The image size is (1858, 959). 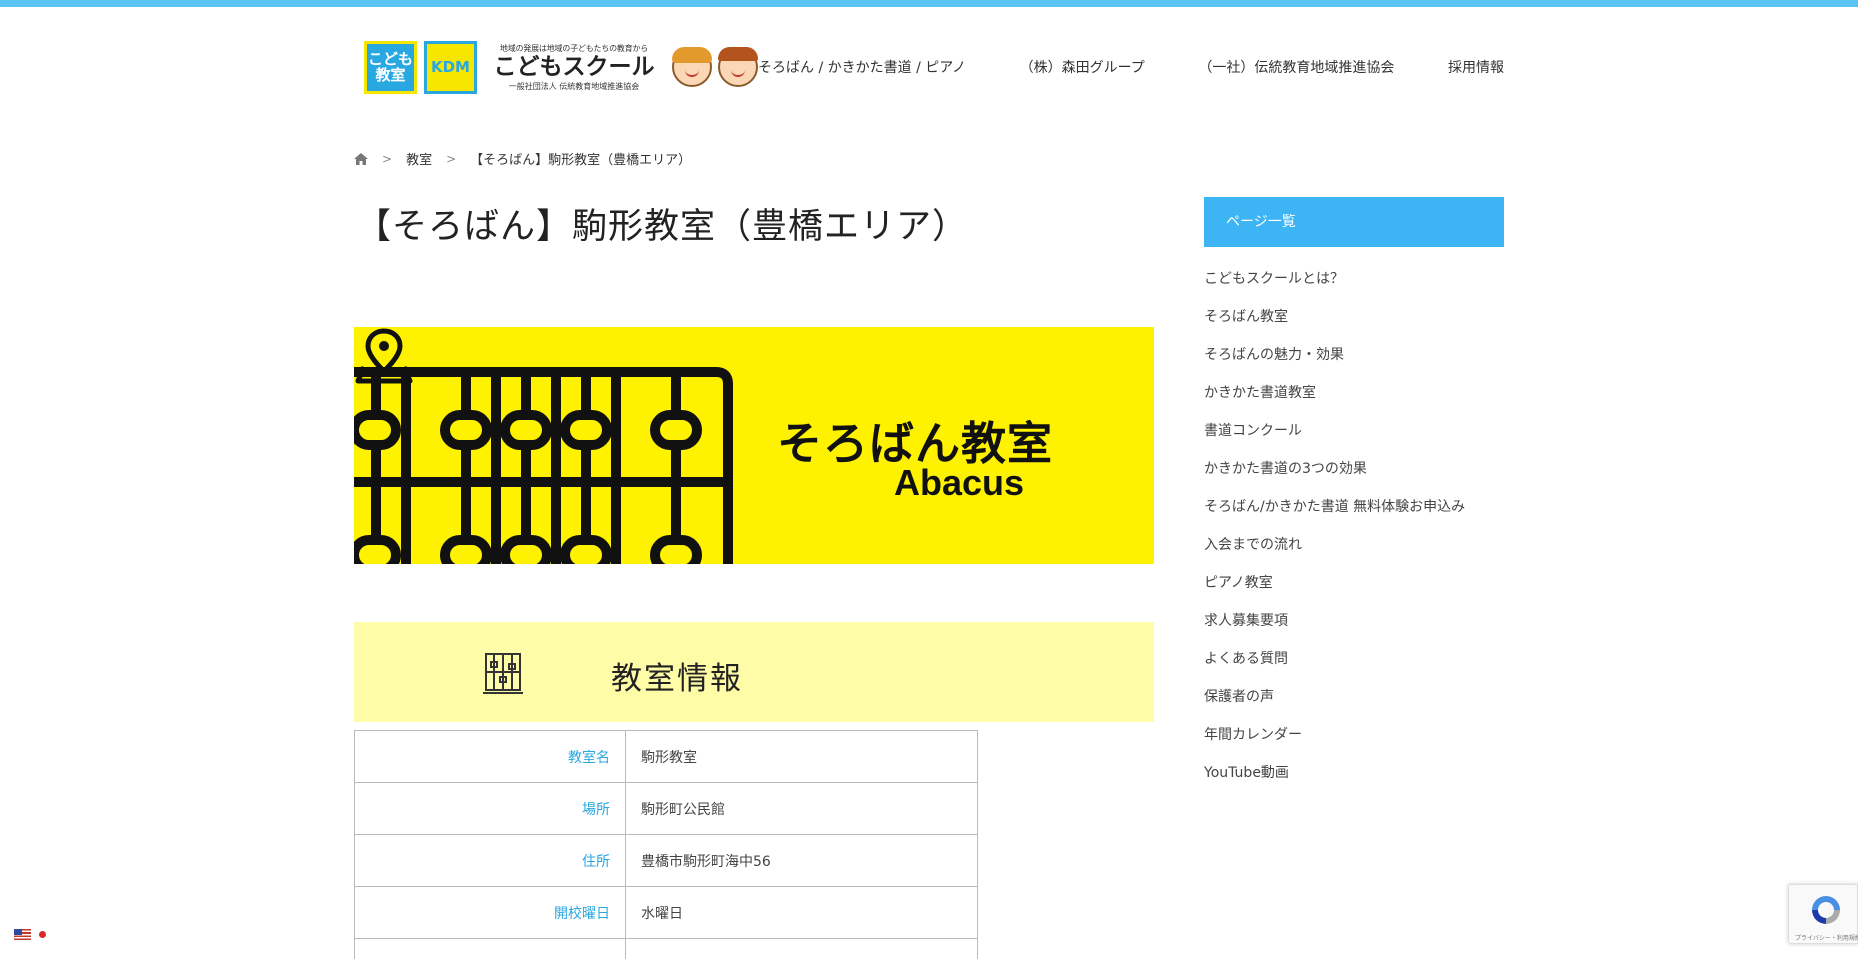 I want to click on breadcrumb: > 教室 > 【そろばん】駒形教室（豊橋エリア）, so click(x=522, y=158).